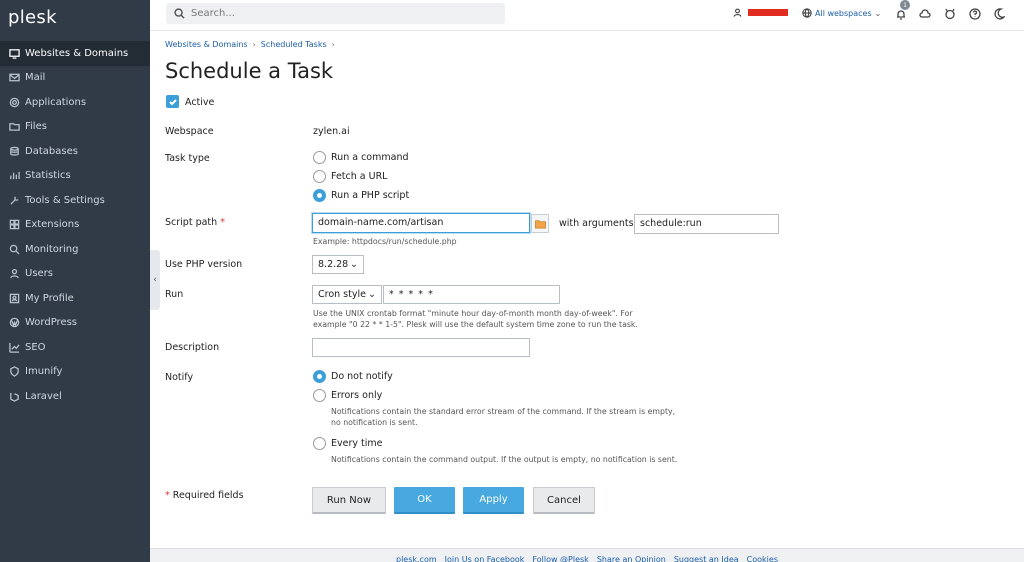  What do you see at coordinates (75, 102) in the screenshot?
I see `sidebar-item-applications: Applications` at bounding box center [75, 102].